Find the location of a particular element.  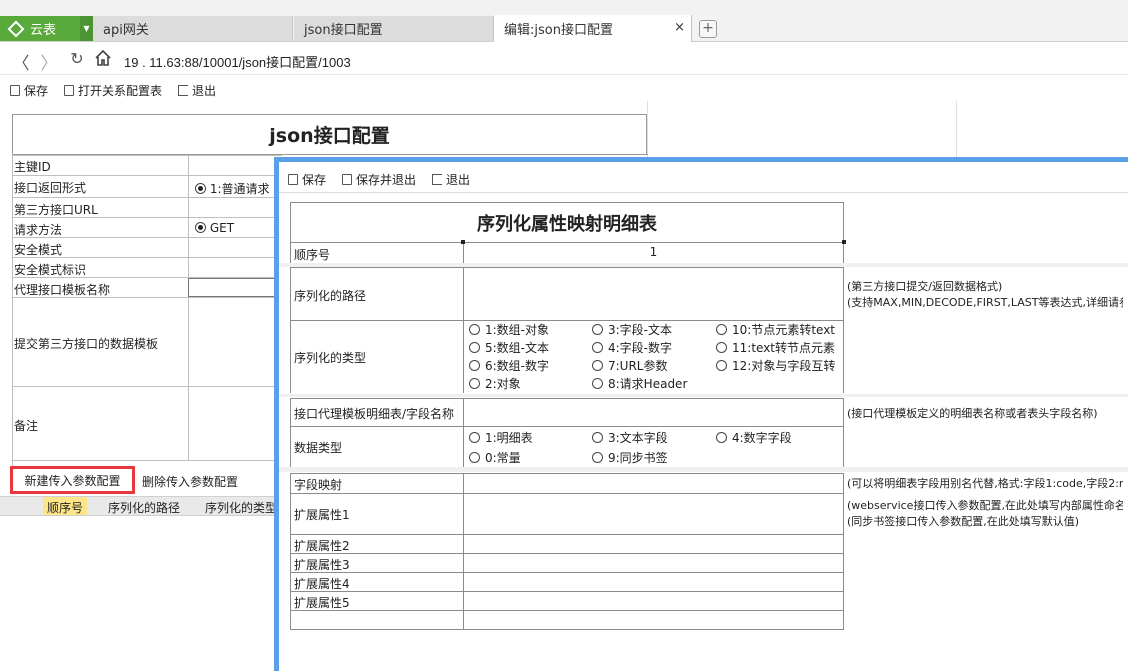

ext5-field is located at coordinates (653, 601).